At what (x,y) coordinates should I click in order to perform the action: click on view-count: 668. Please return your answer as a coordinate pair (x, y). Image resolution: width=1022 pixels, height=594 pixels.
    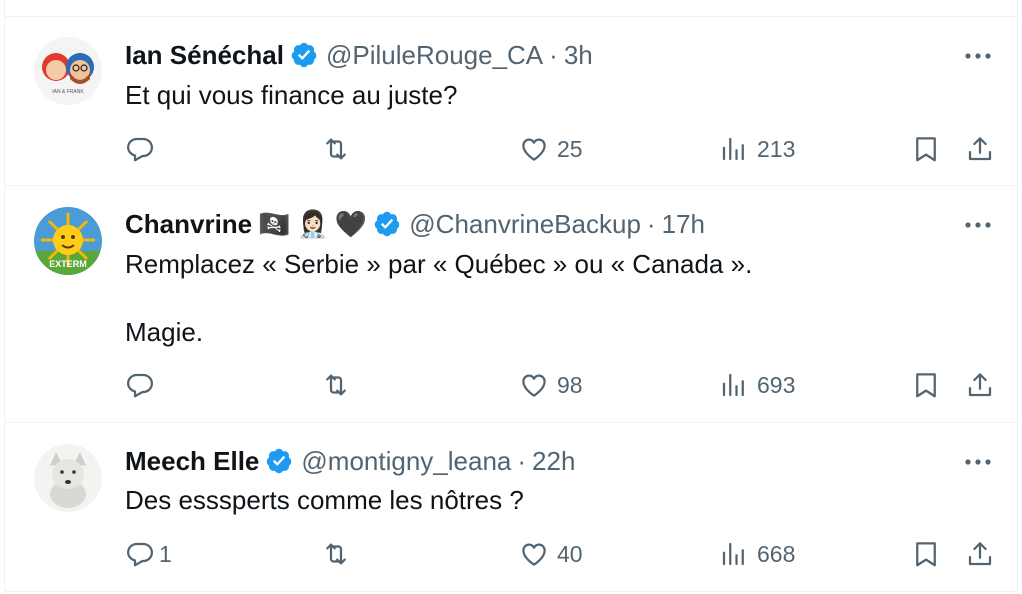
    Looking at the image, I should click on (776, 553).